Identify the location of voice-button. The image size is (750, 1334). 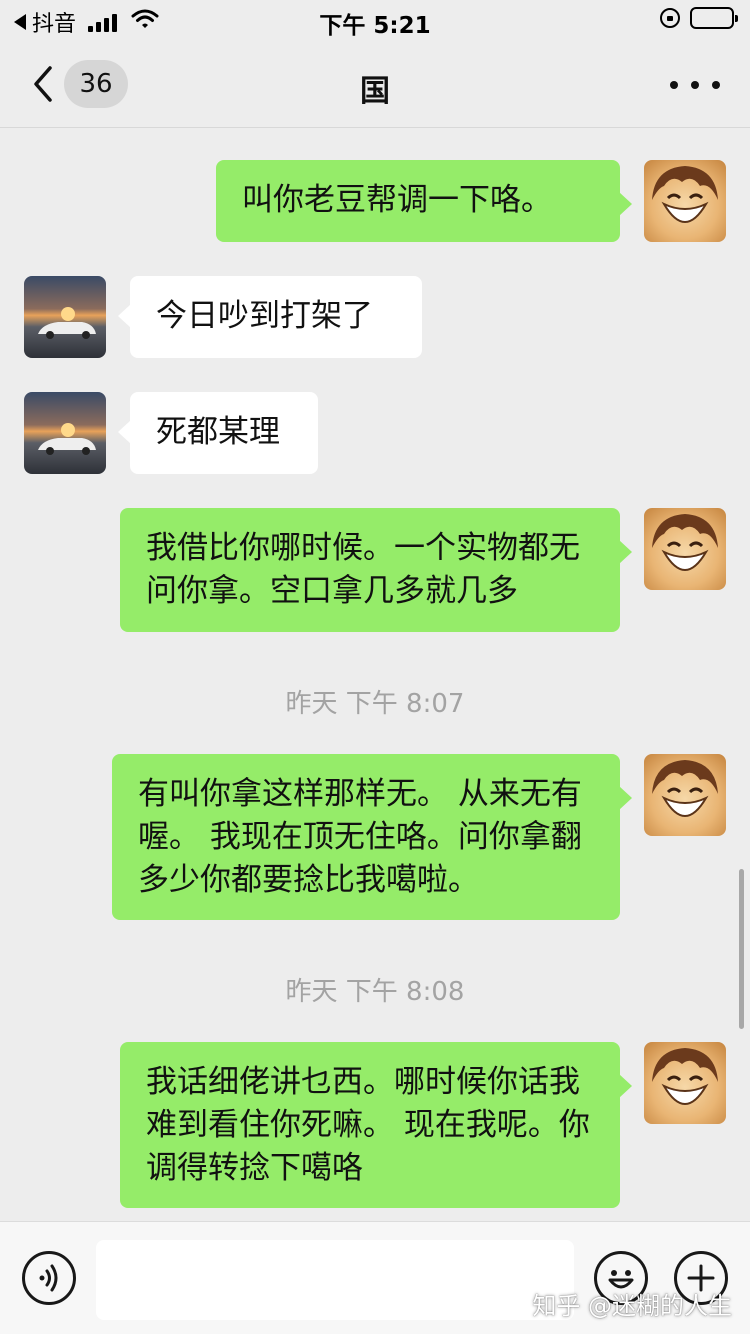
(49, 1278).